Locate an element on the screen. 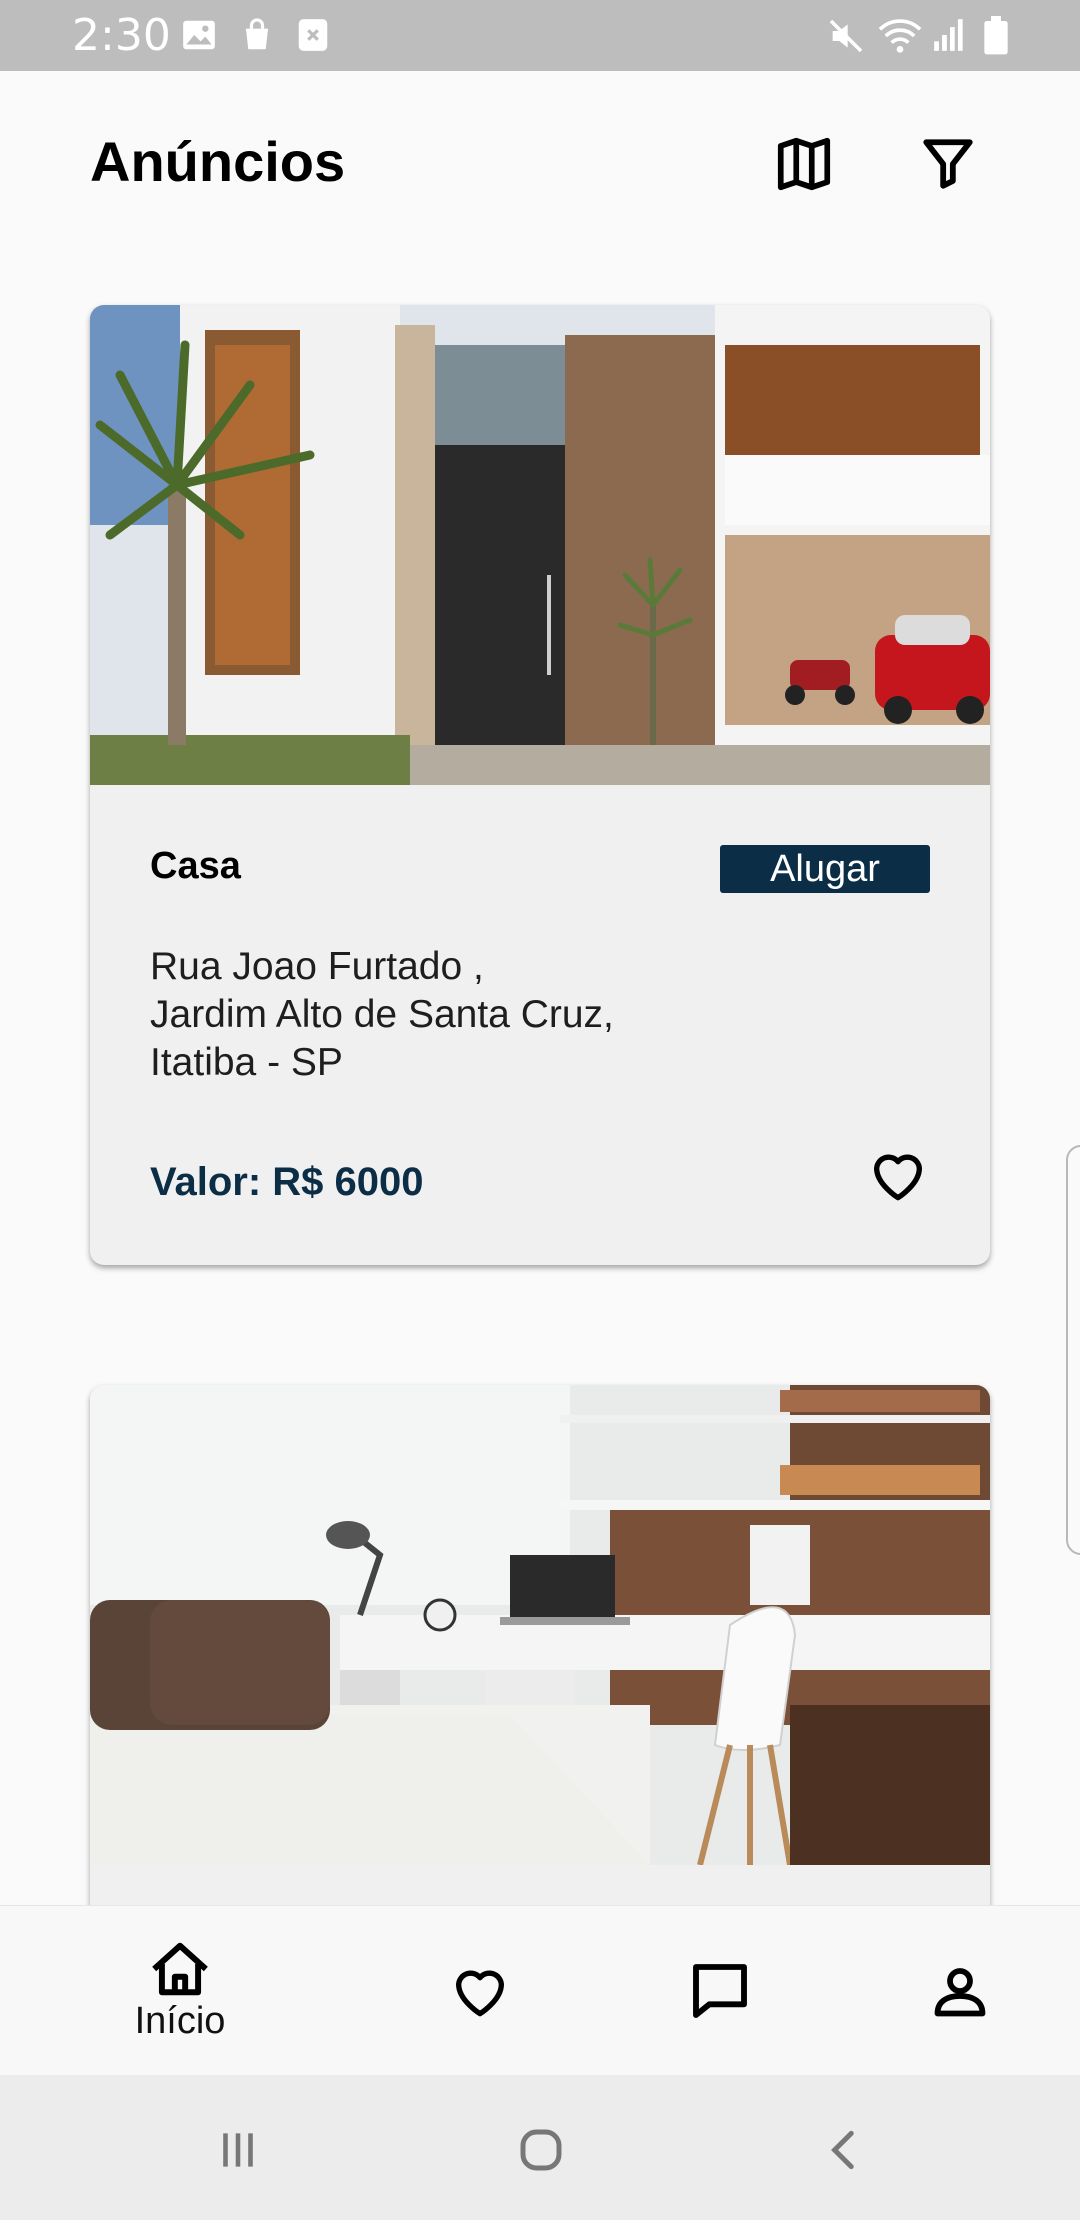 The width and height of the screenshot is (1080, 2220). nav-home: Início is located at coordinates (180, 1991).